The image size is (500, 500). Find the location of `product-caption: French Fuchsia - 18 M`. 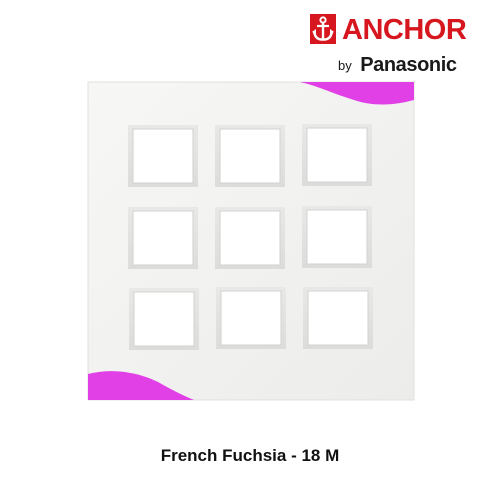

product-caption: French Fuchsia - 18 M is located at coordinates (250, 455).